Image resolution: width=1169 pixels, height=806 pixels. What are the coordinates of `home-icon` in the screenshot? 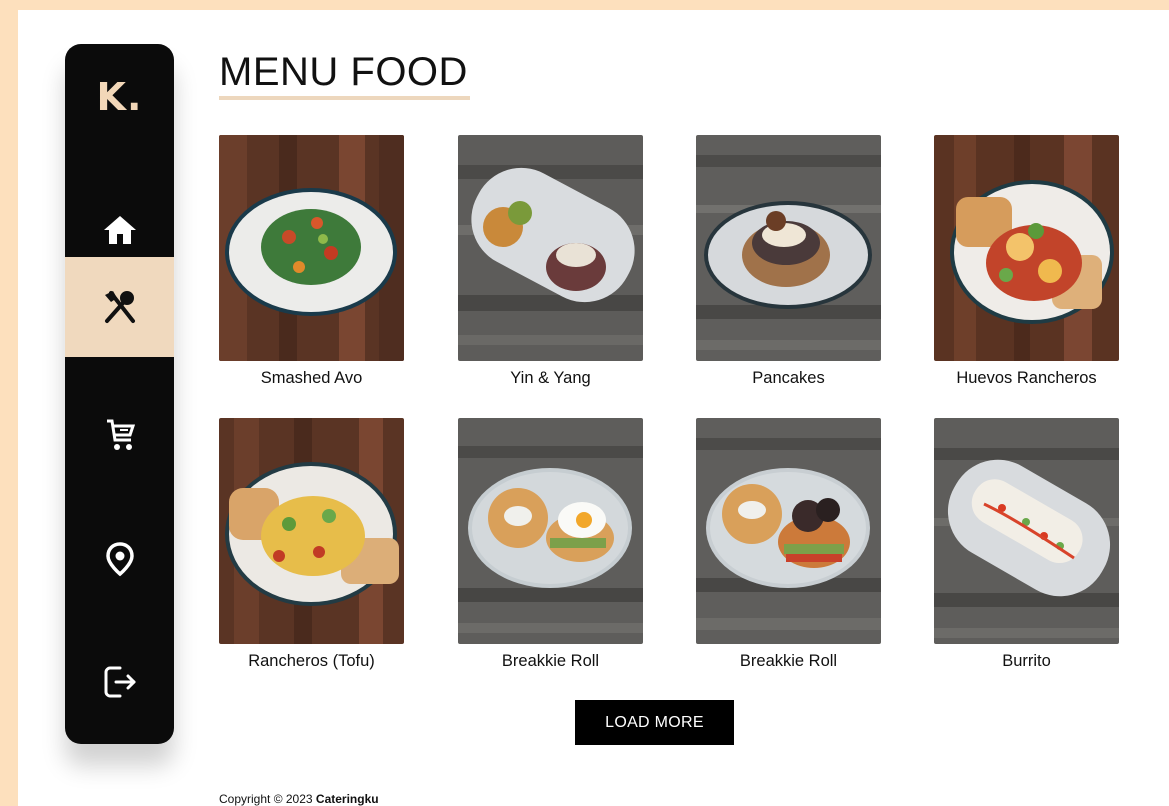 It's located at (119, 230).